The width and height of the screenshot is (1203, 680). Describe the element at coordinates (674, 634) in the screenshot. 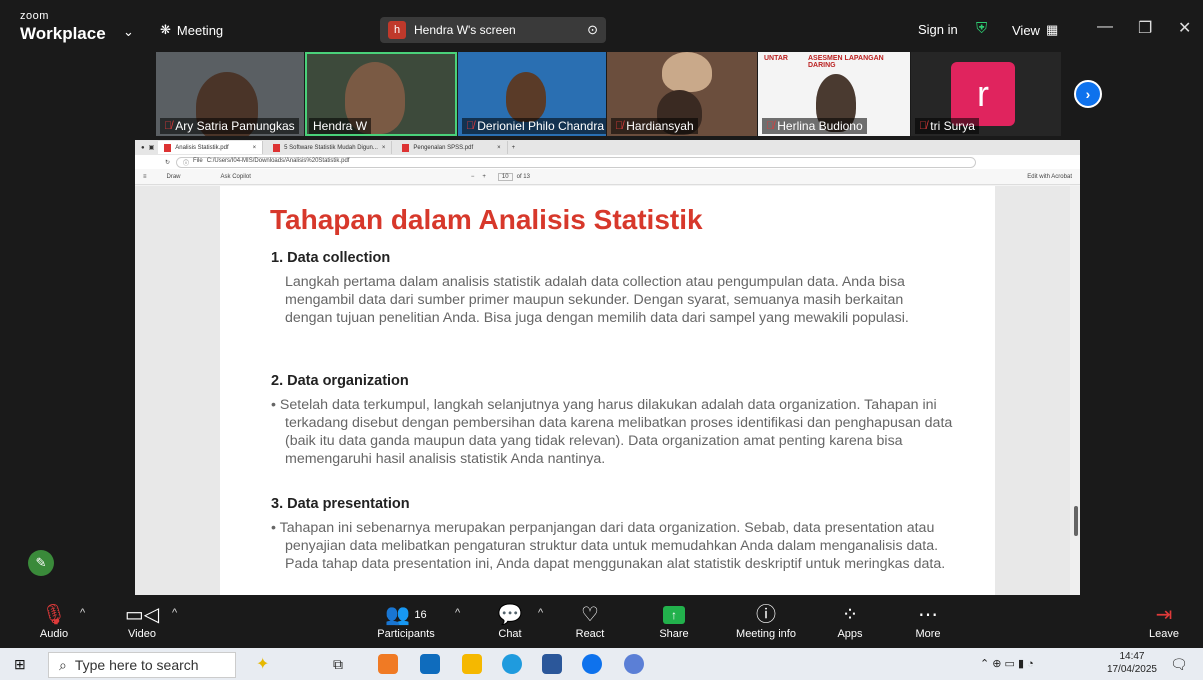

I see `share-label: Share` at that location.